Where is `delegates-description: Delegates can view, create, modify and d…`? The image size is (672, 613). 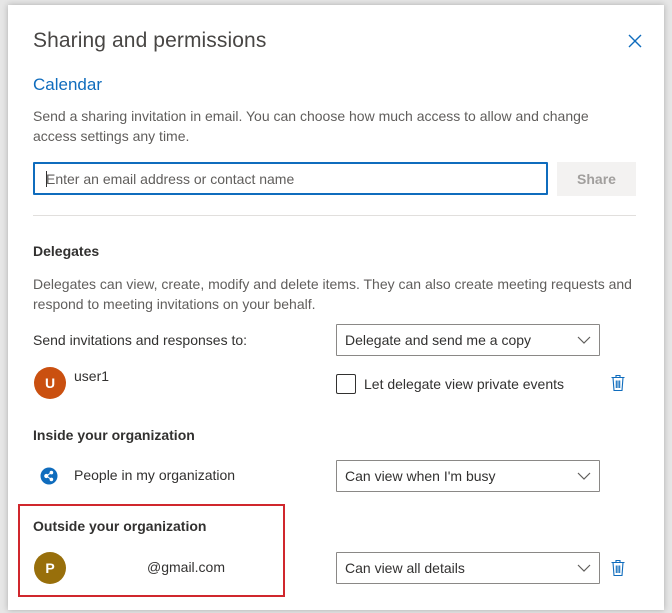
delegates-description: Delegates can view, create, modify and d… is located at coordinates (332, 294).